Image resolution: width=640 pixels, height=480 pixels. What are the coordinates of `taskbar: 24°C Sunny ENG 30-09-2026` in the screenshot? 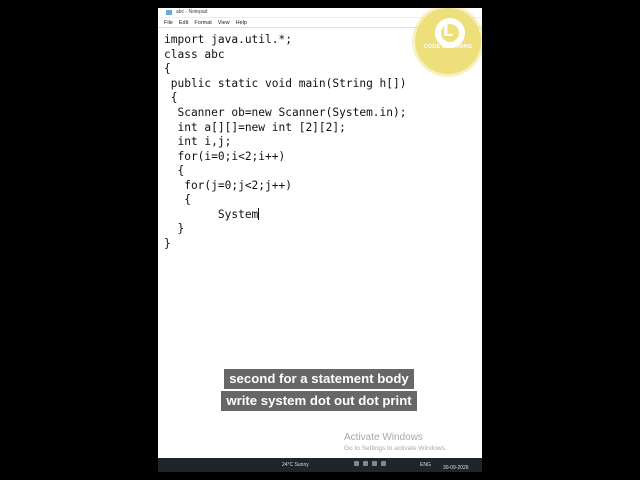 It's located at (320, 465).